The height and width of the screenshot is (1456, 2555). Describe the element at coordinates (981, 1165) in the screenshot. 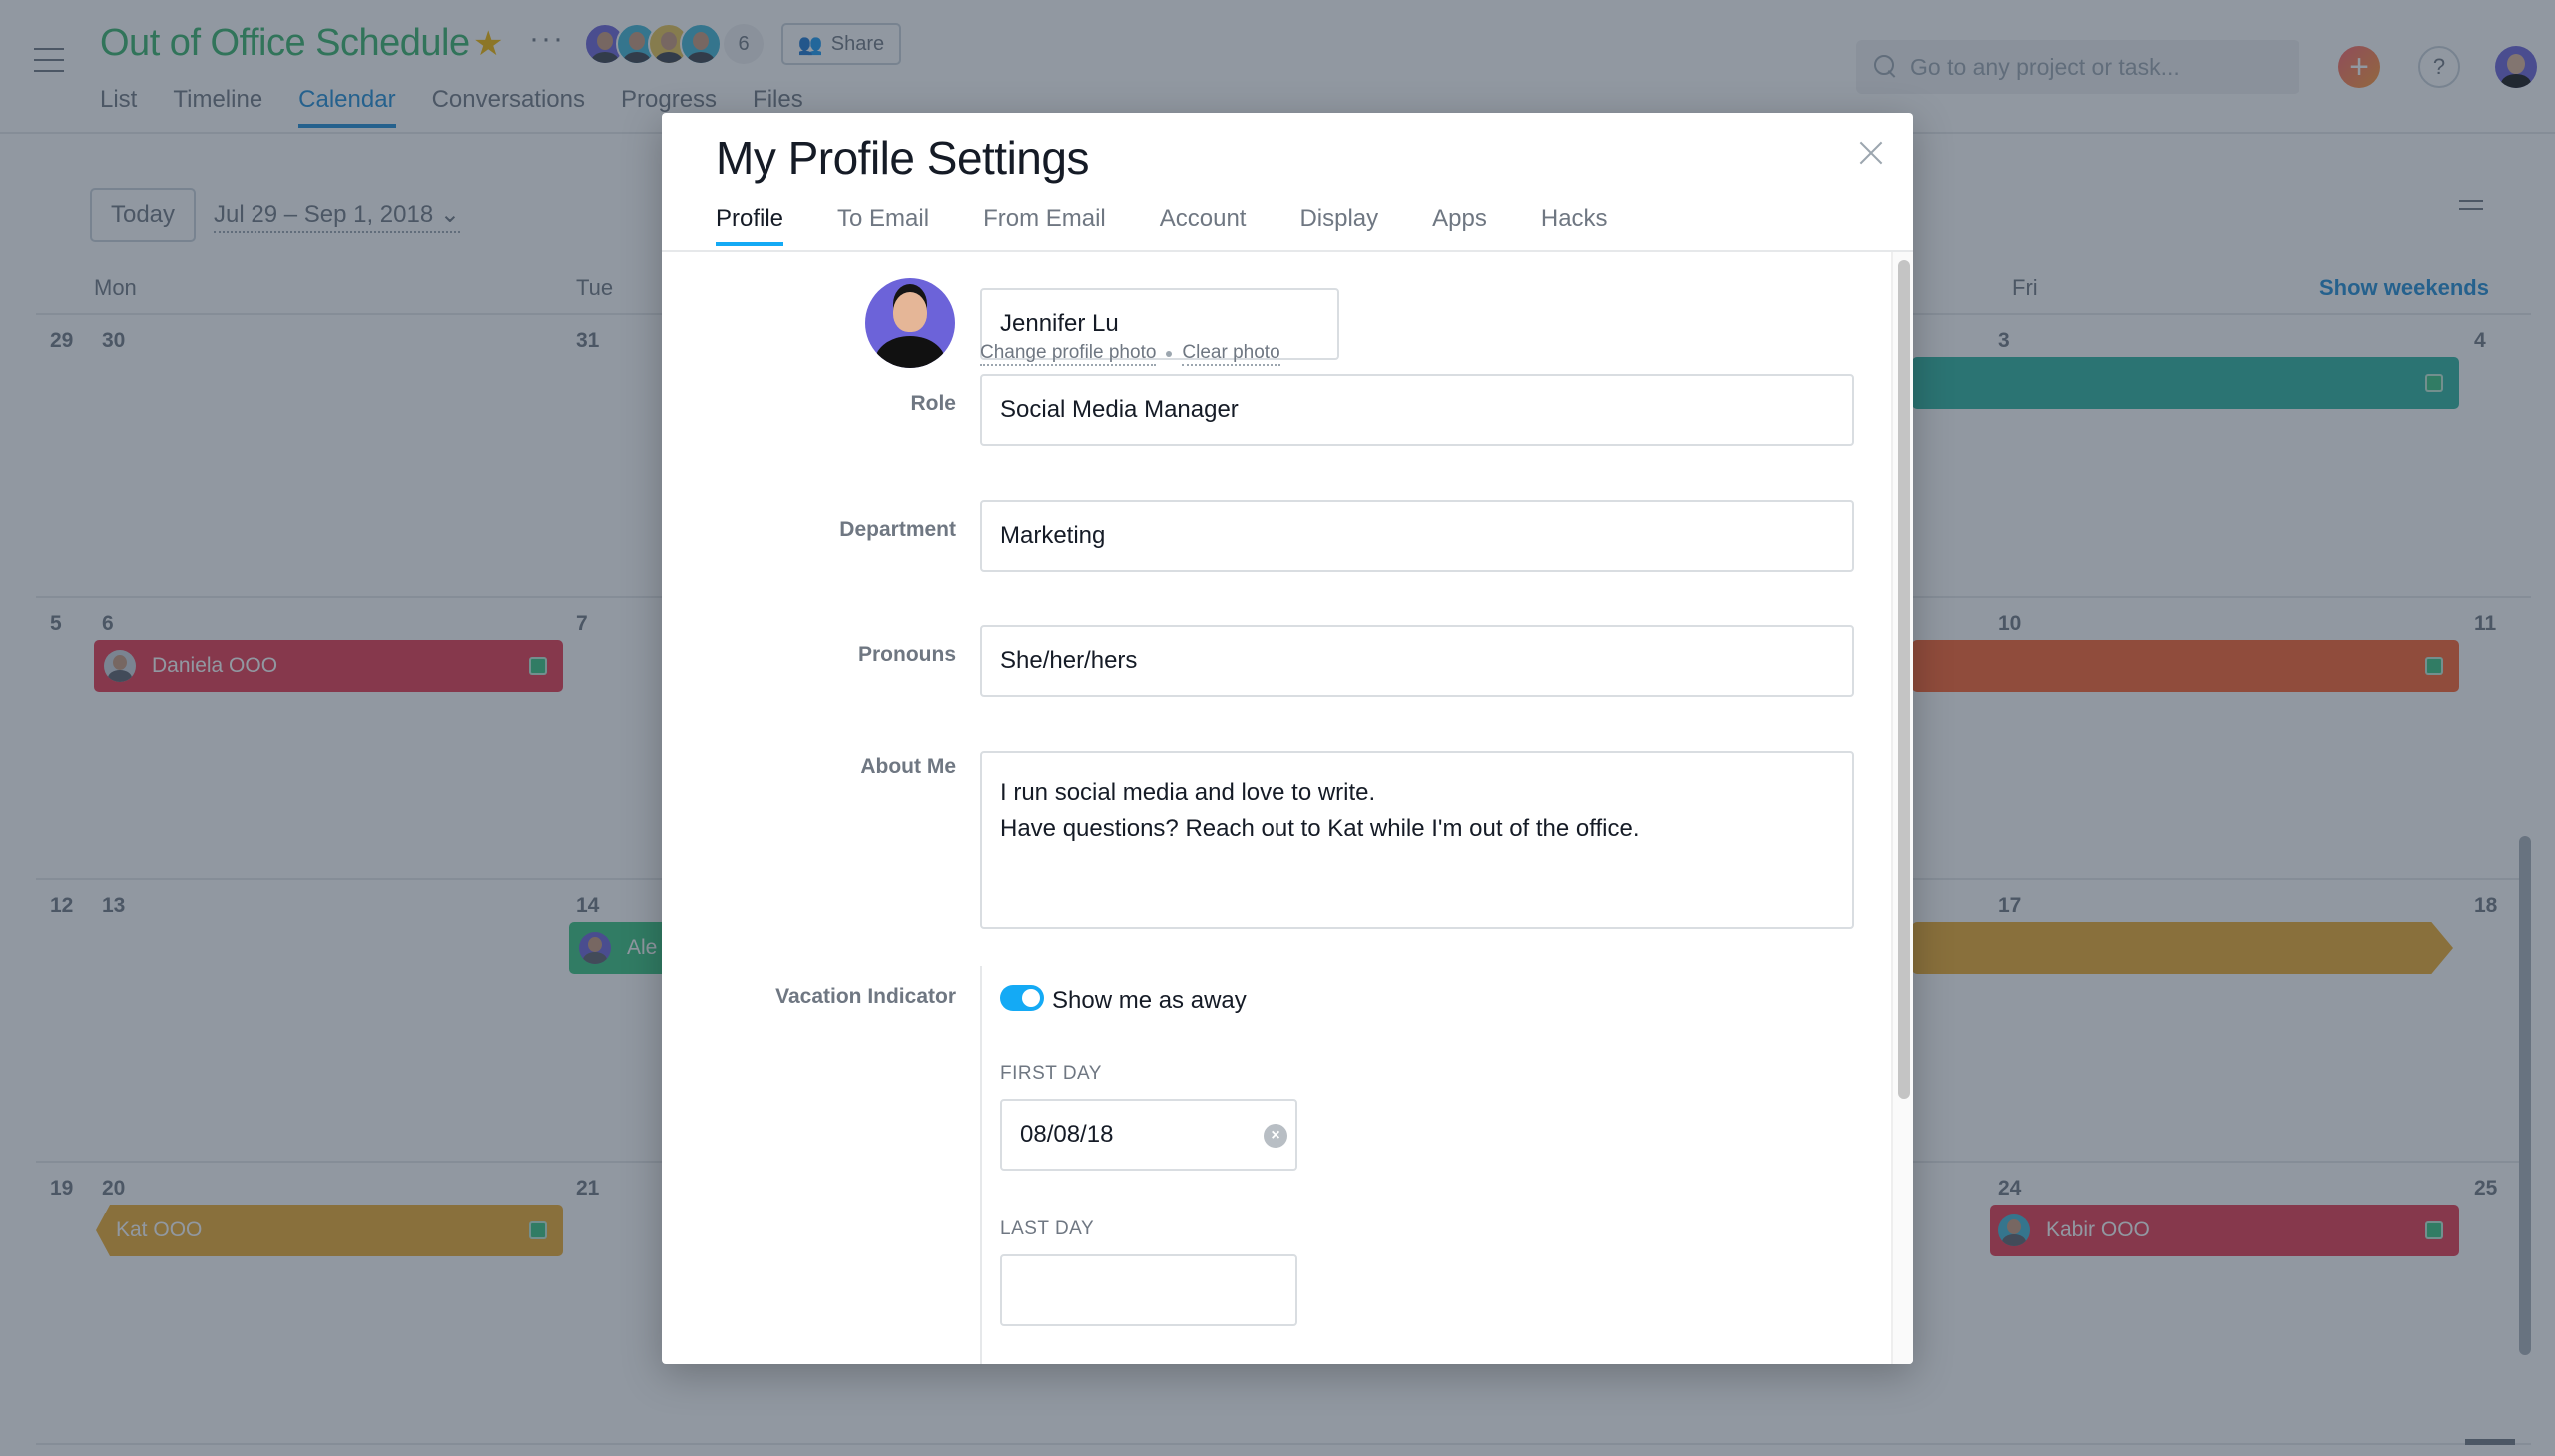

I see `vacation-section-divider` at that location.